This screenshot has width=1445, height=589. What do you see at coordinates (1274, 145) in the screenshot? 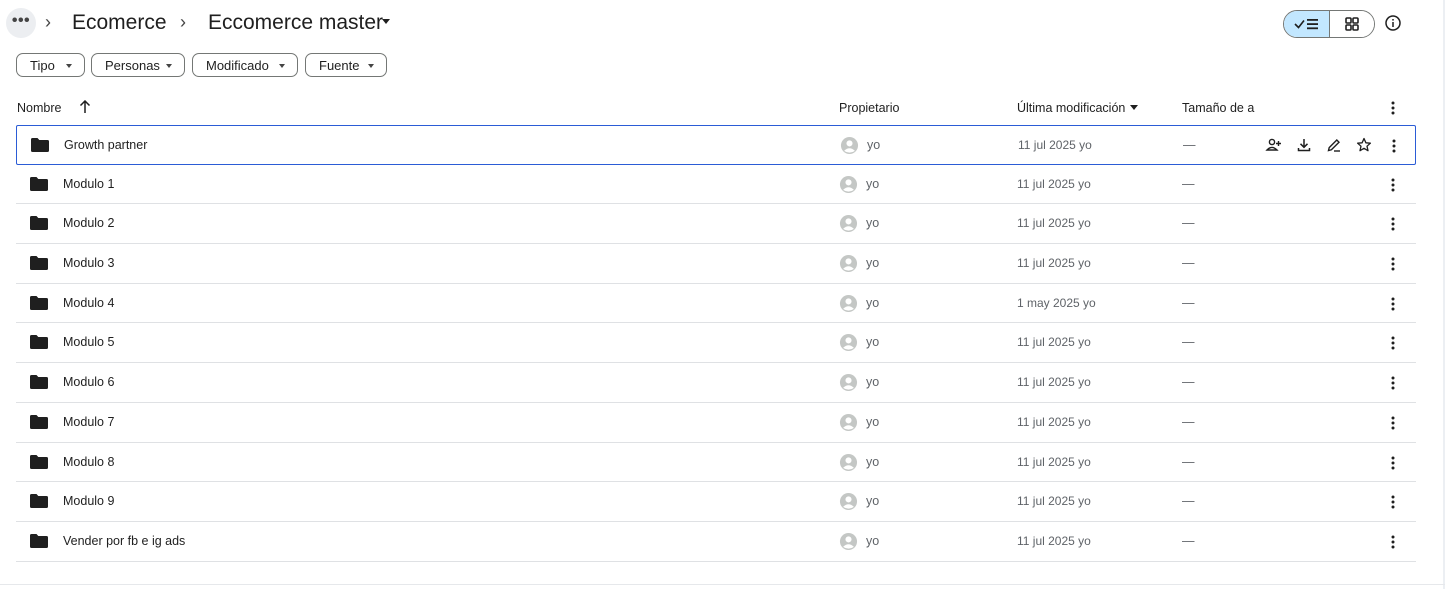
I see `share-person-icon` at bounding box center [1274, 145].